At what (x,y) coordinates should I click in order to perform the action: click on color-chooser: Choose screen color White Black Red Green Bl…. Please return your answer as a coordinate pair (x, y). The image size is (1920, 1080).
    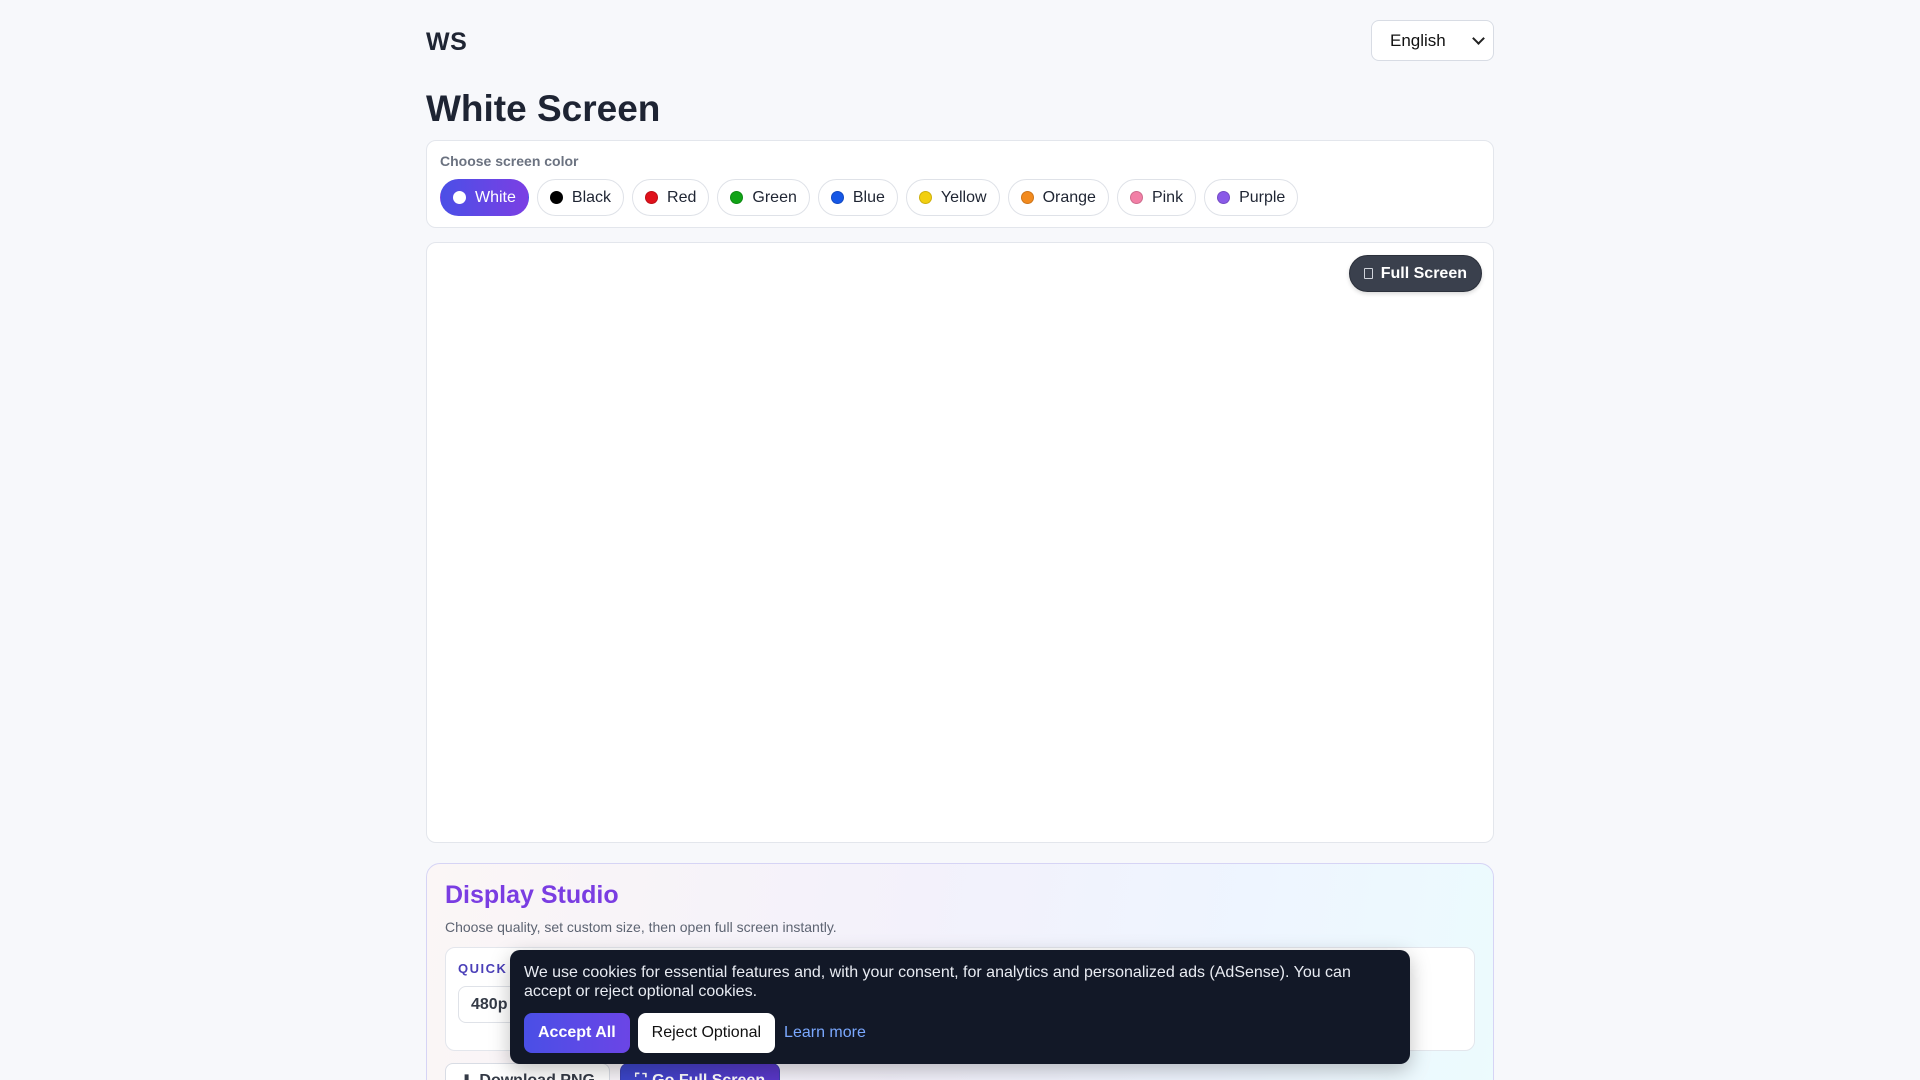
    Looking at the image, I should click on (960, 184).